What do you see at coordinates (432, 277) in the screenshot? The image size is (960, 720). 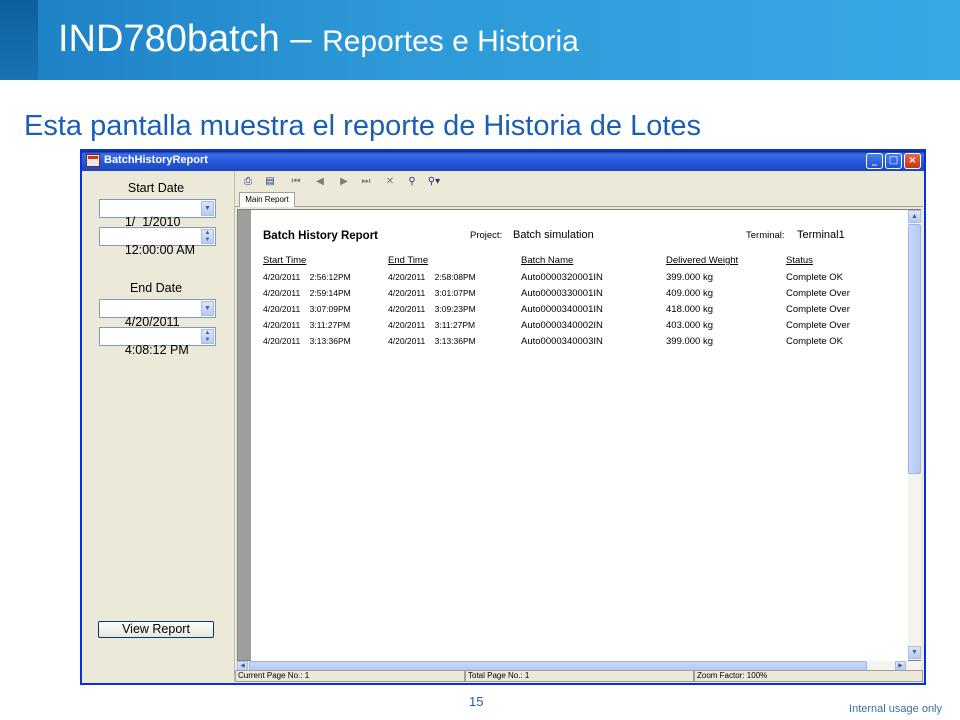 I see `table-cell: 4/20/2011 2:58:08PM` at bounding box center [432, 277].